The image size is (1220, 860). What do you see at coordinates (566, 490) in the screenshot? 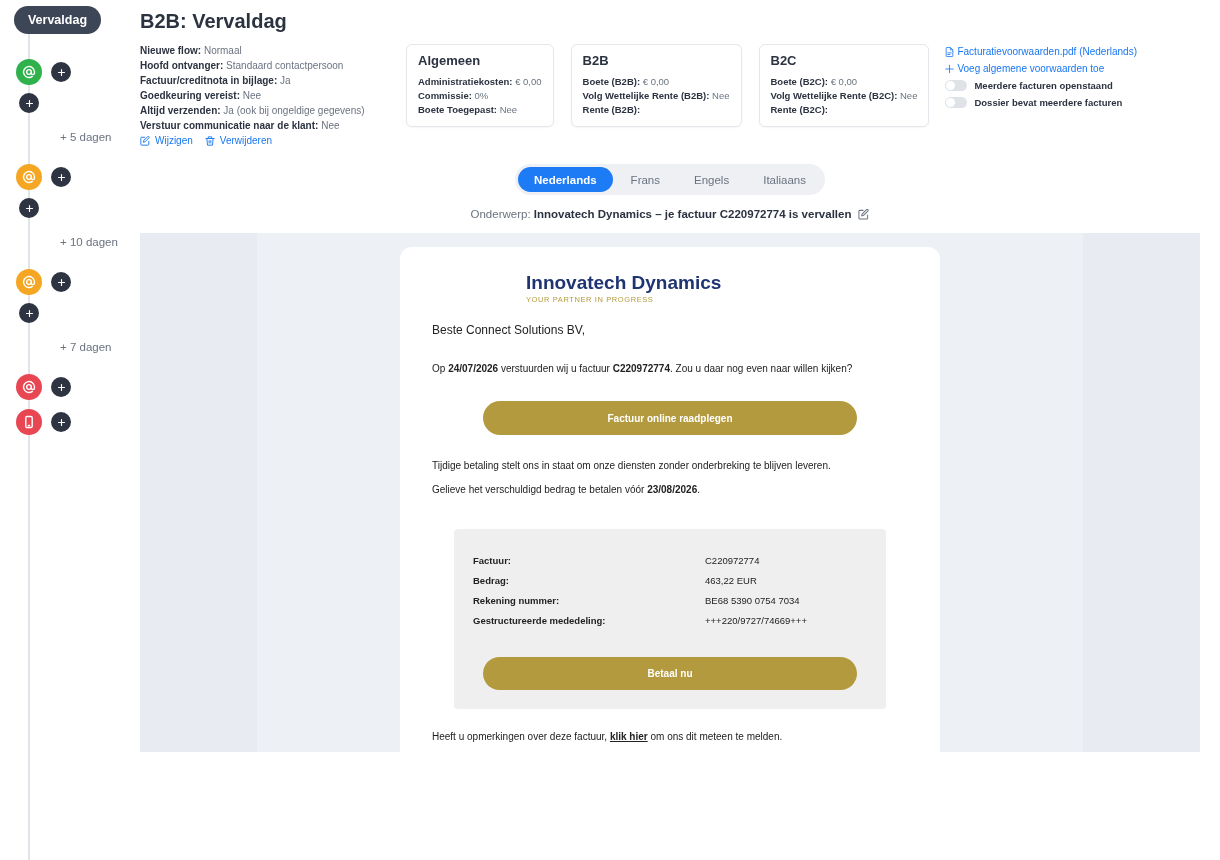
I see `email-paragraph: Gelieve het verschuldigd bedrag te betalen vóór 23/08/2026.` at bounding box center [566, 490].